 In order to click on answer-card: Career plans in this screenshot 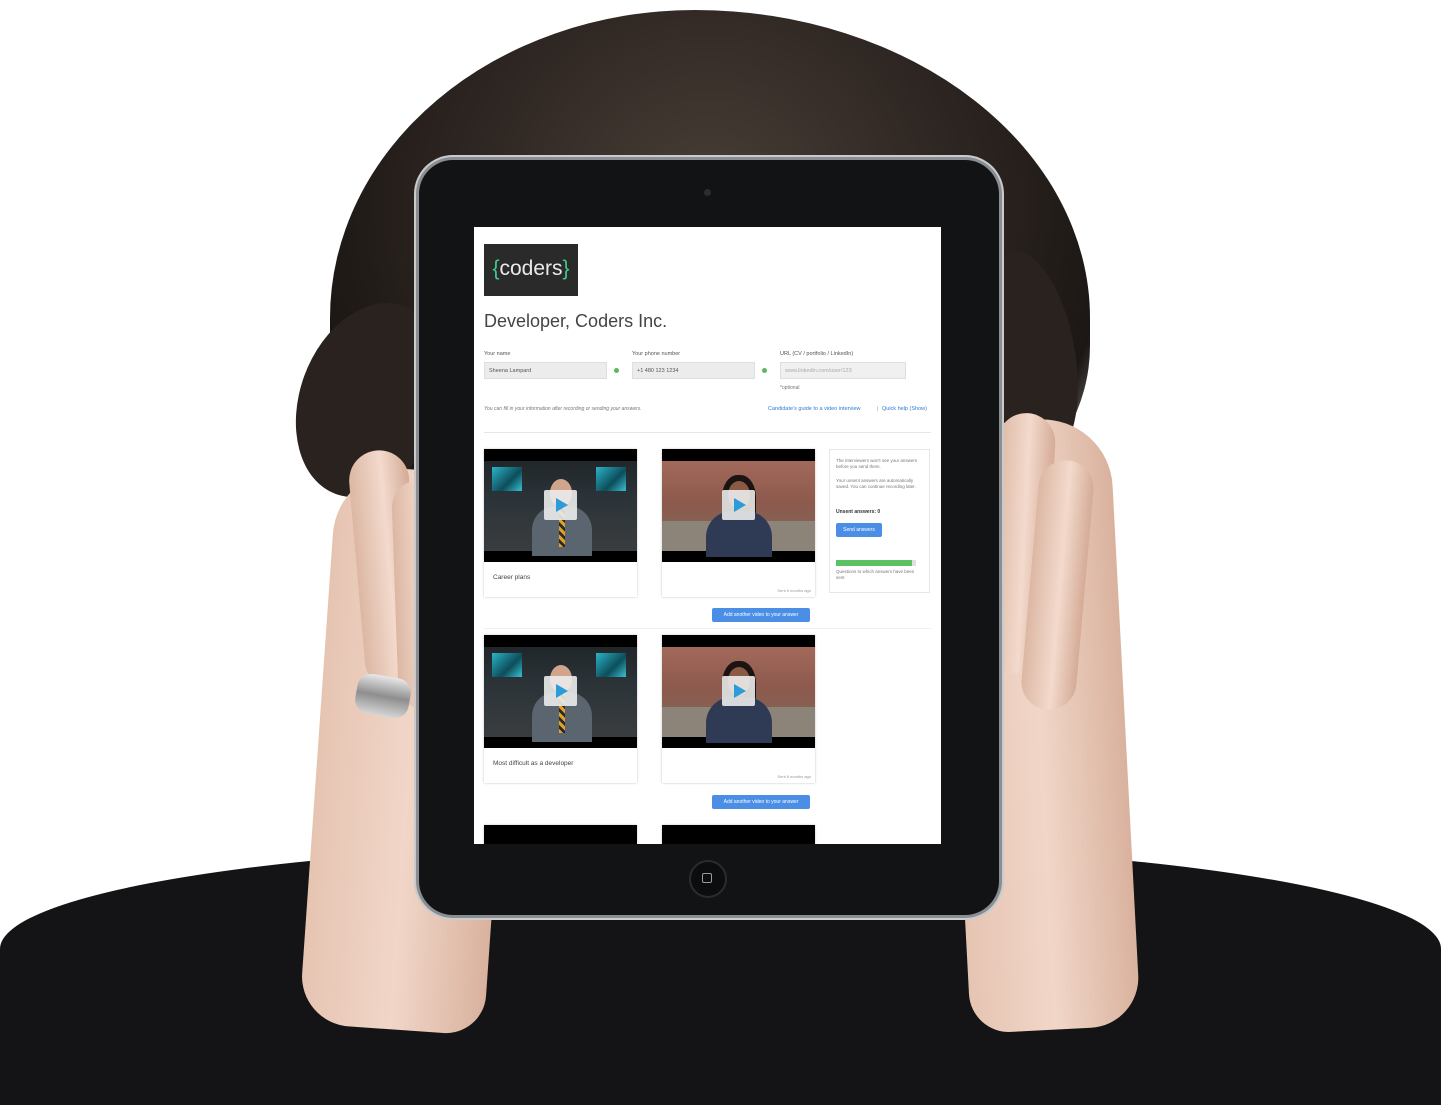, I will do `click(560, 523)`.